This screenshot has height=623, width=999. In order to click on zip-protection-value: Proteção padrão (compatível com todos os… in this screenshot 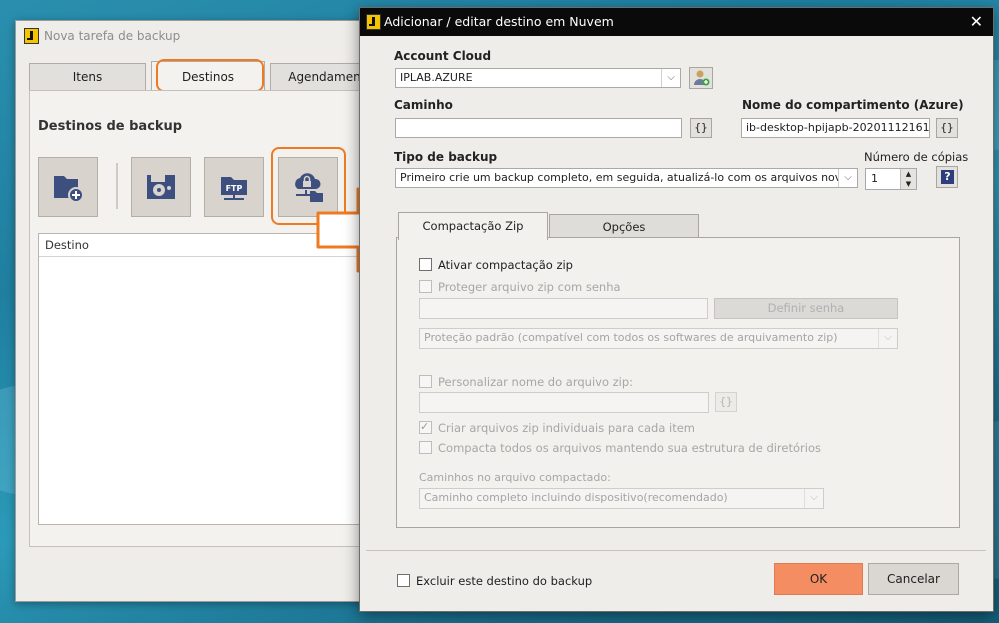, I will do `click(631, 337)`.